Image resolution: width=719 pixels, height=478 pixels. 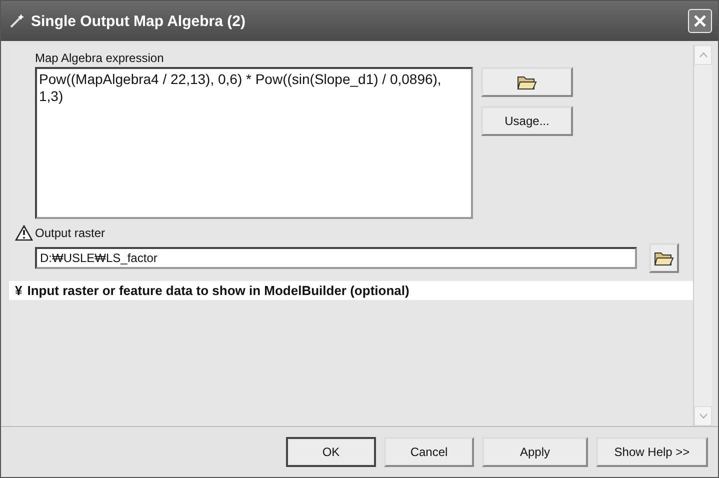 What do you see at coordinates (218, 290) in the screenshot?
I see `section-label: Input raster or feature data to show in ModelBuilder (optional)` at bounding box center [218, 290].